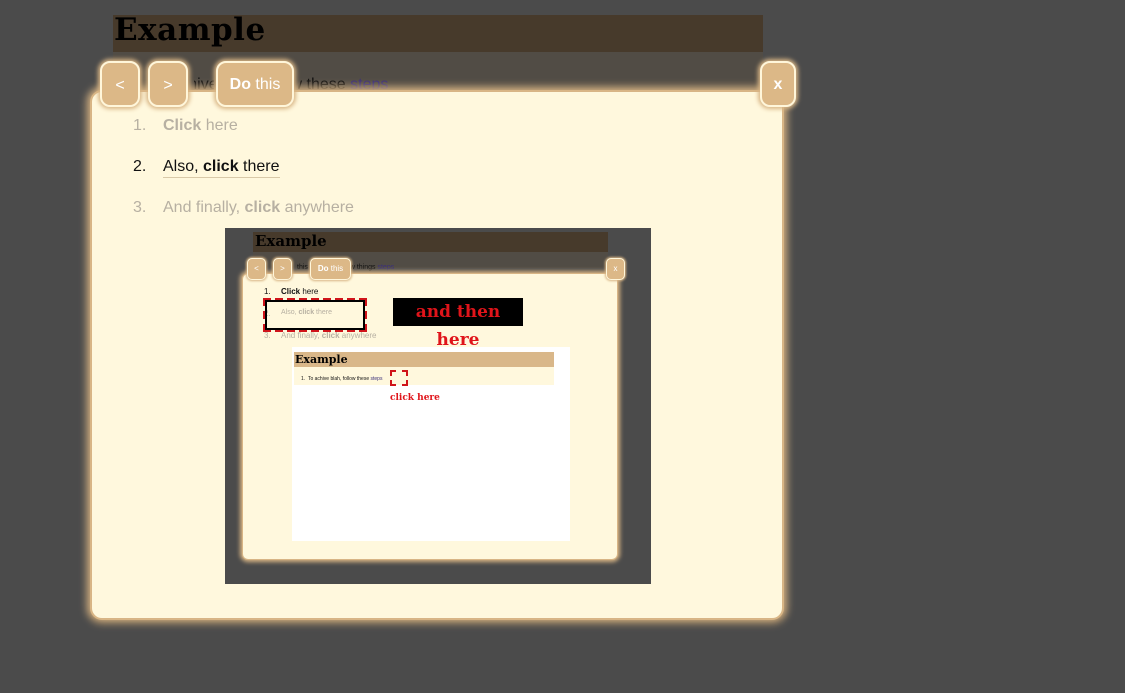 The width and height of the screenshot is (1125, 693). Describe the element at coordinates (168, 84) in the screenshot. I see `next-step-button: >` at that location.